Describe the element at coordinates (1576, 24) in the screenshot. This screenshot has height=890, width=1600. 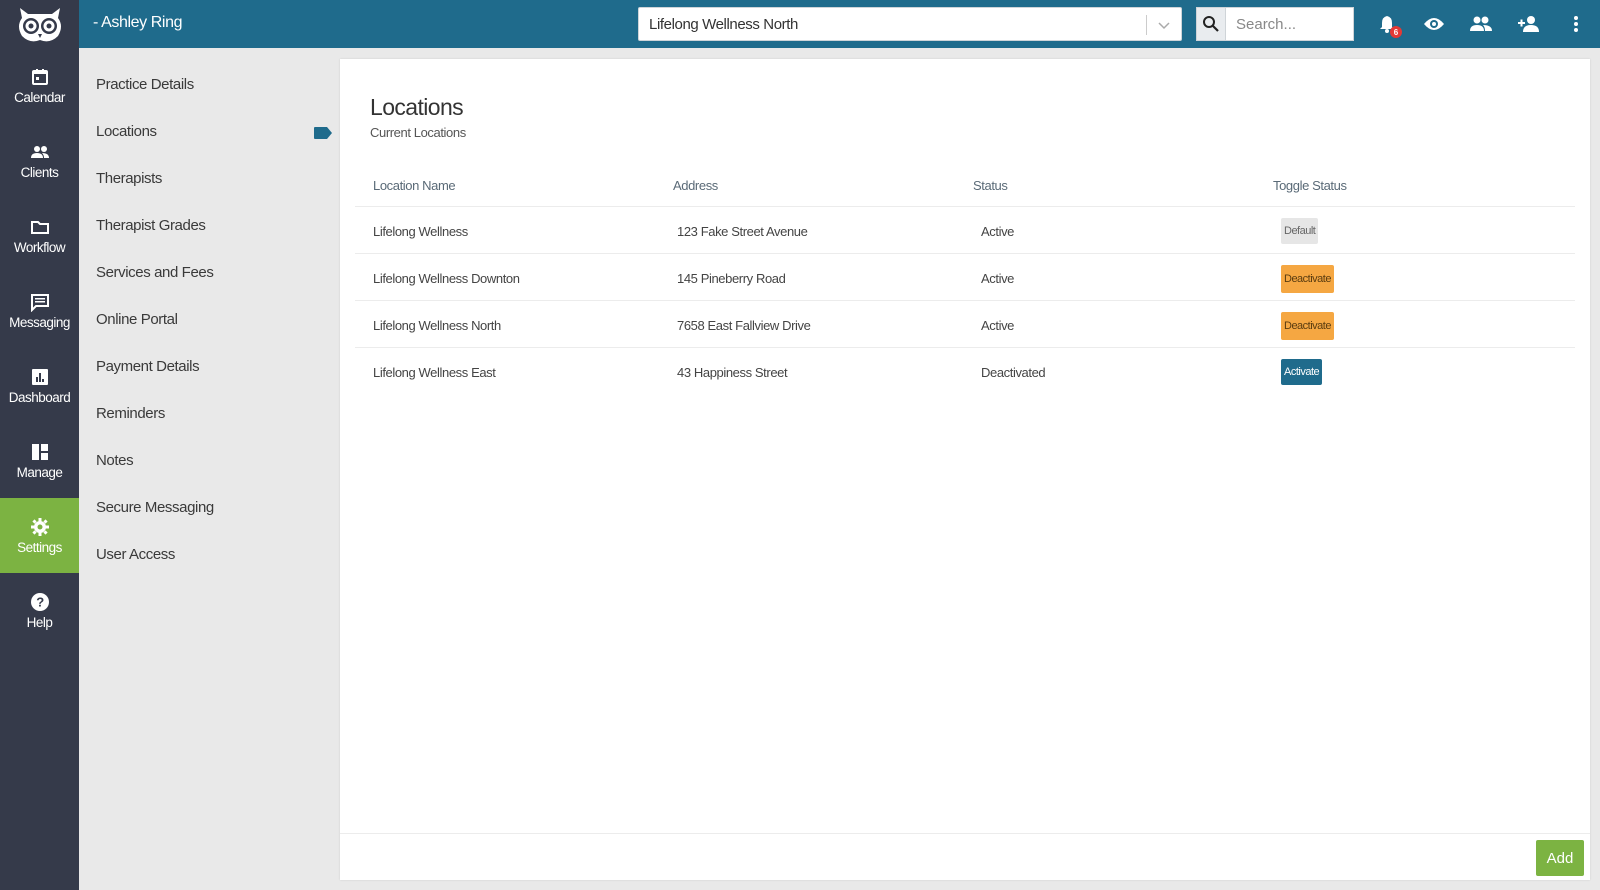
I see `more-vertical-icon` at that location.